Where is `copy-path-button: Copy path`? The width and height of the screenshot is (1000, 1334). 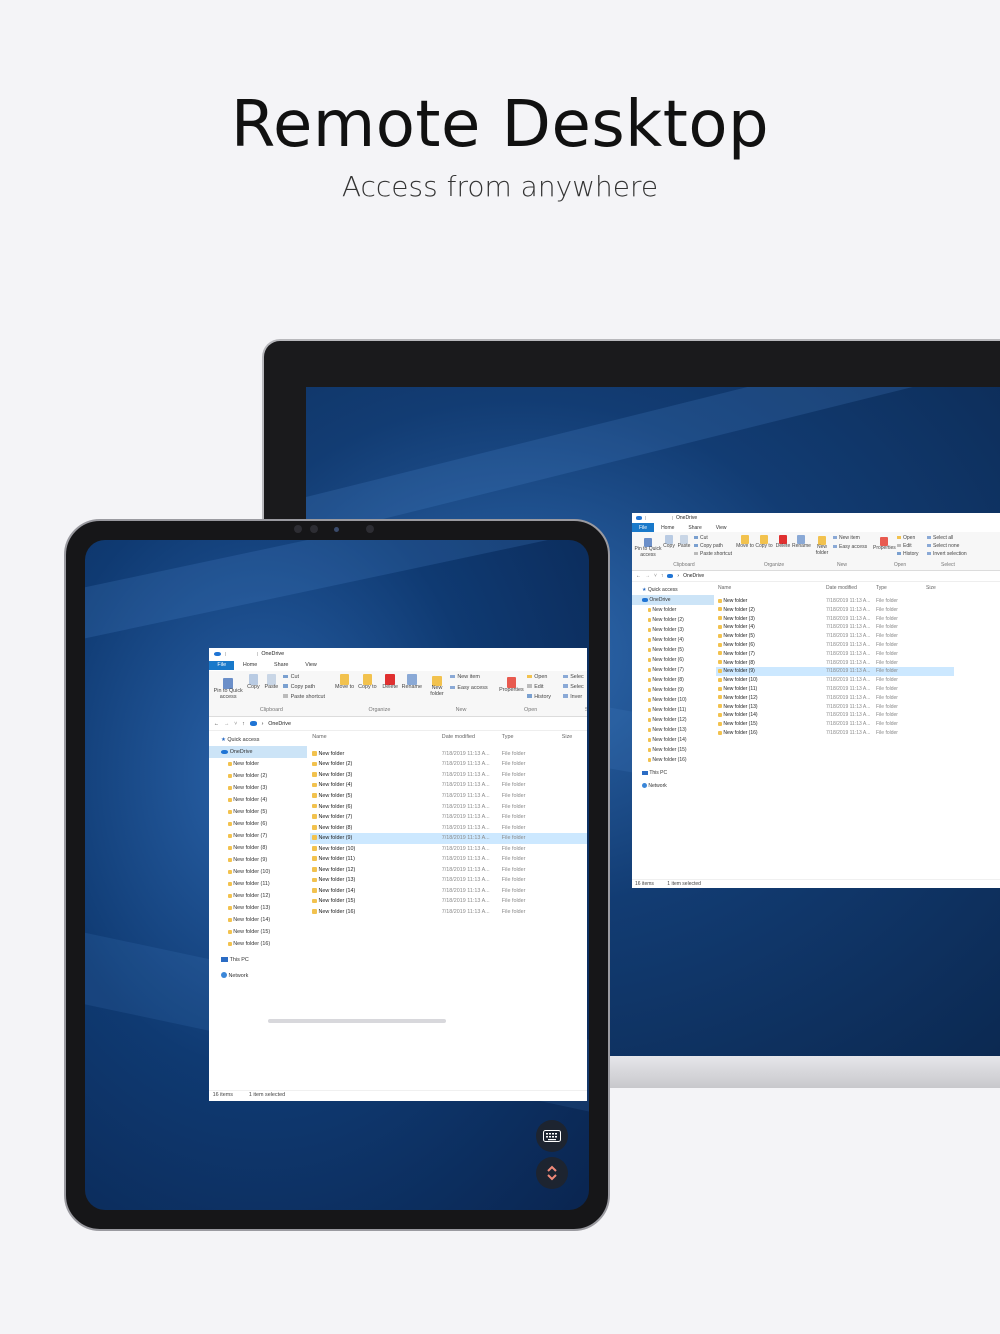 copy-path-button: Copy path is located at coordinates (299, 687).